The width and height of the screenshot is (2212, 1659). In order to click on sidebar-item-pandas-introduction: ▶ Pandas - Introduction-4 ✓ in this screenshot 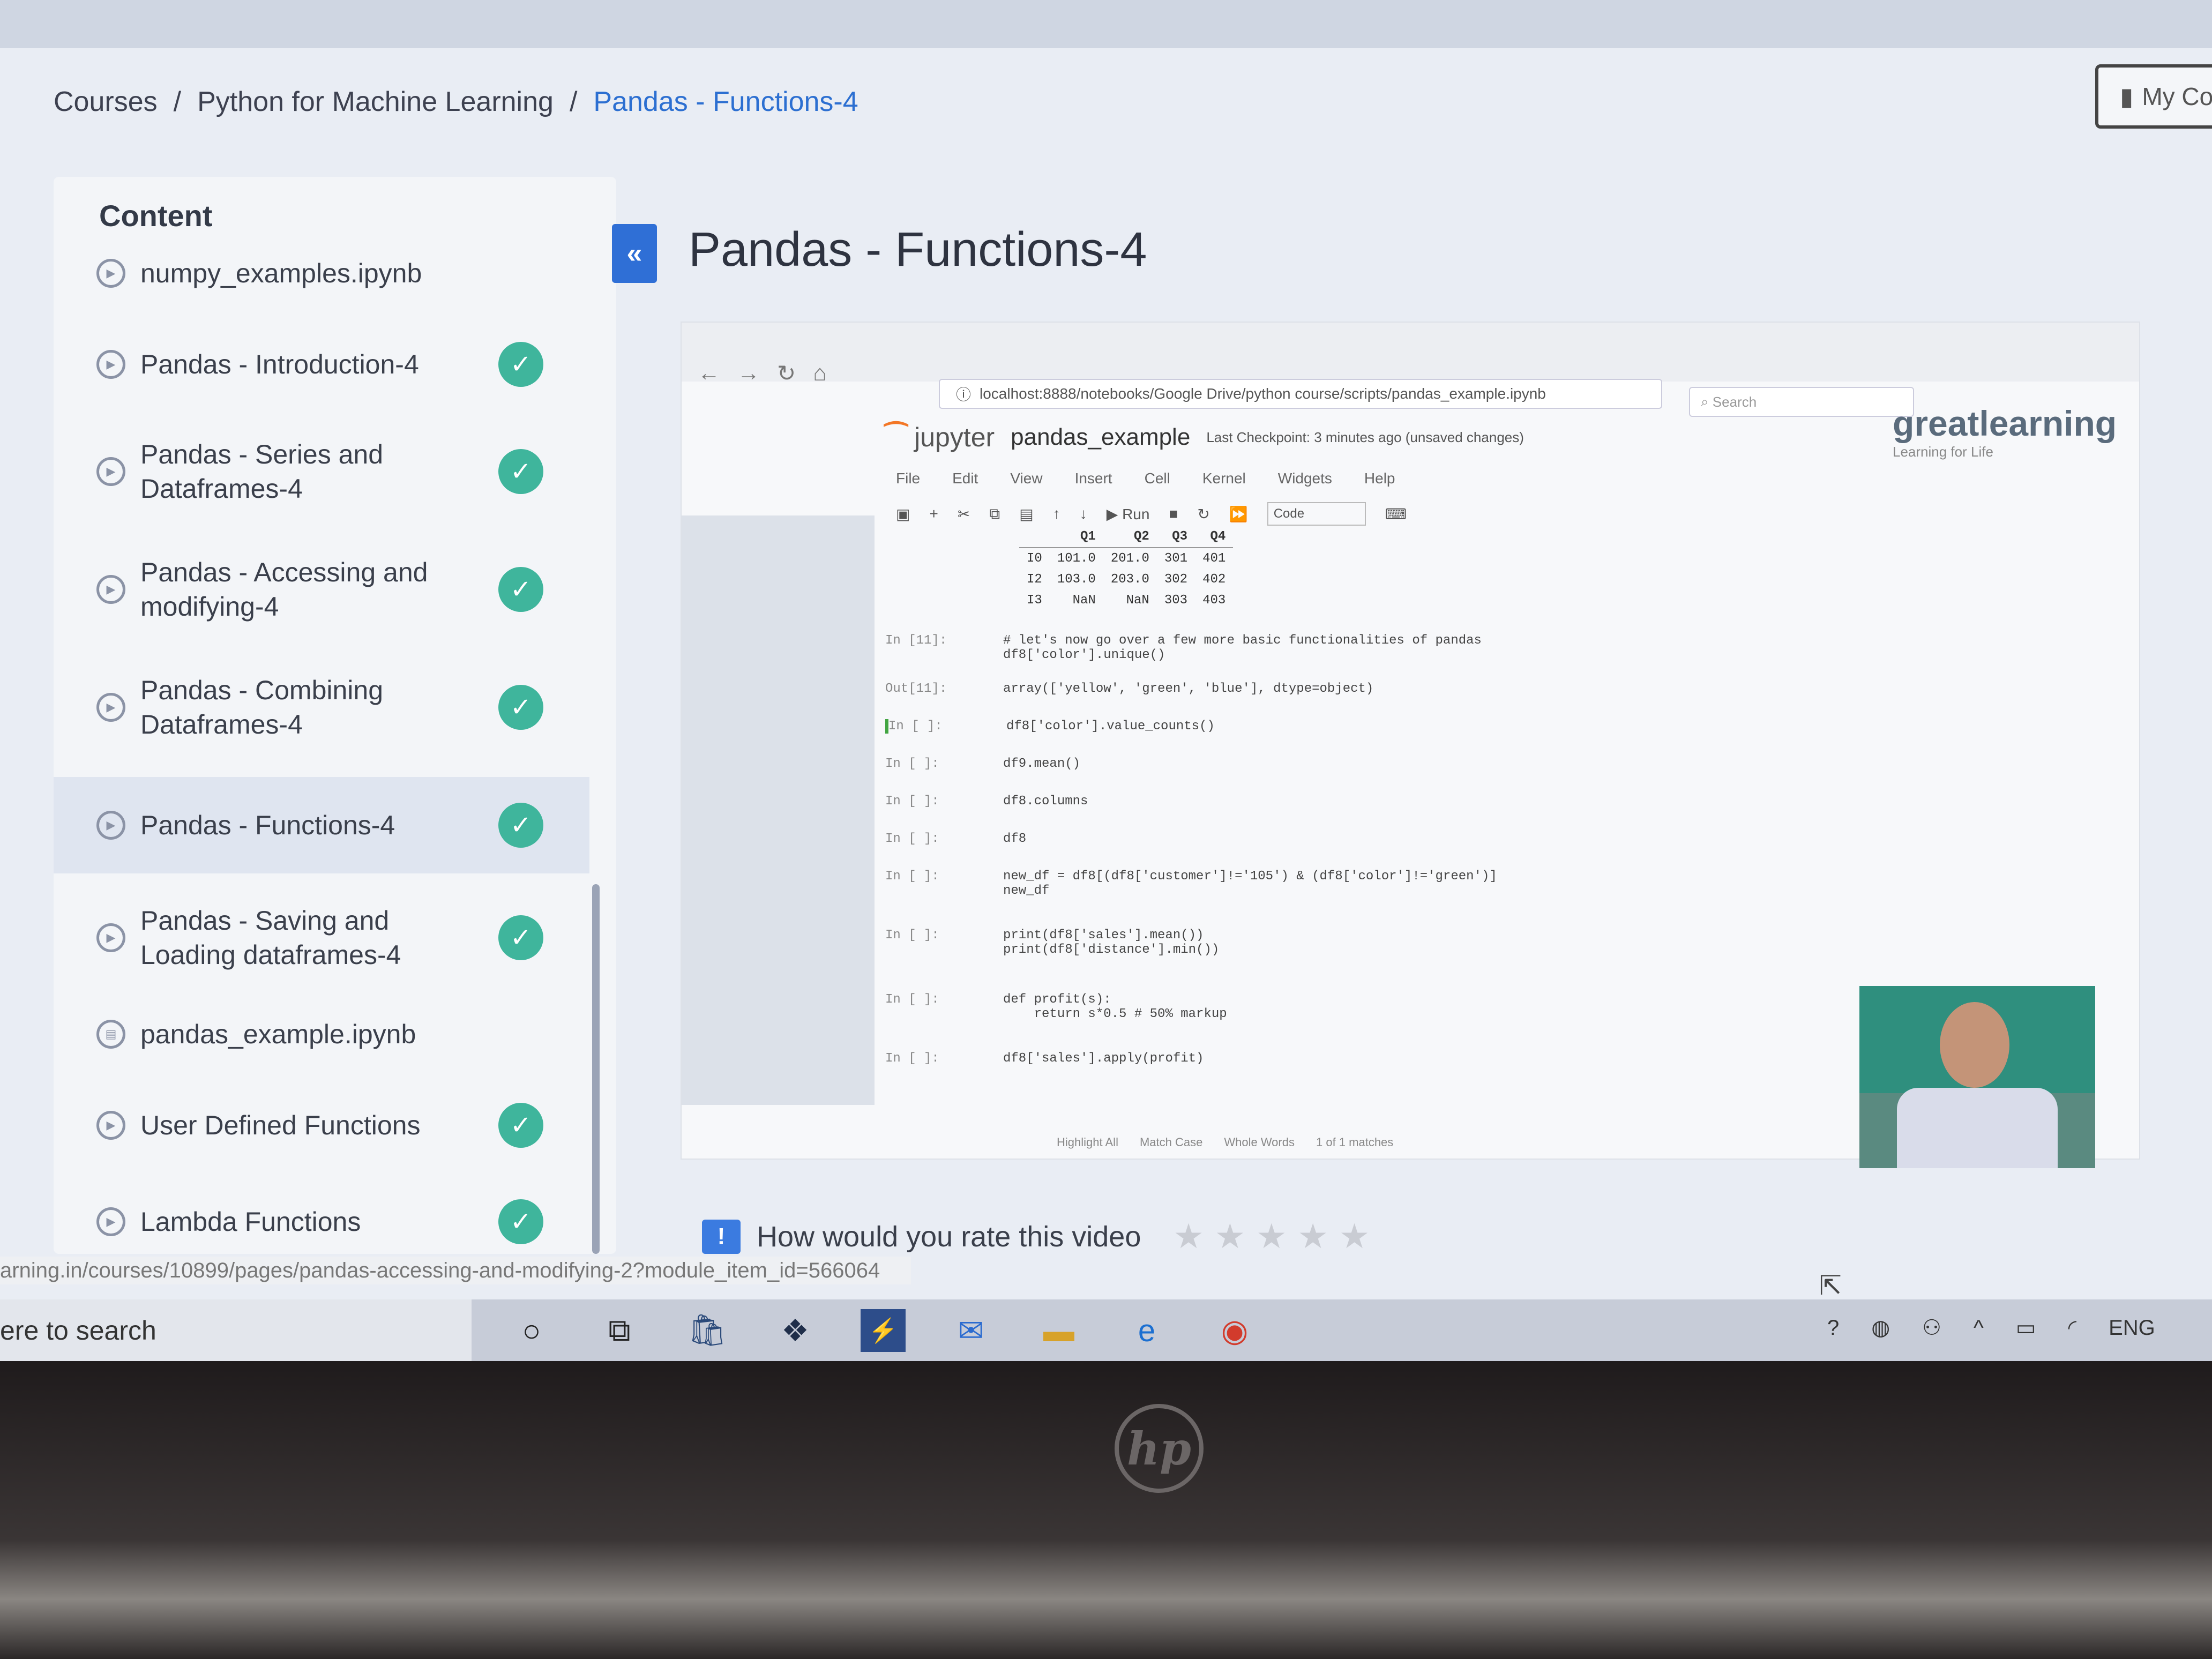, I will do `click(321, 364)`.